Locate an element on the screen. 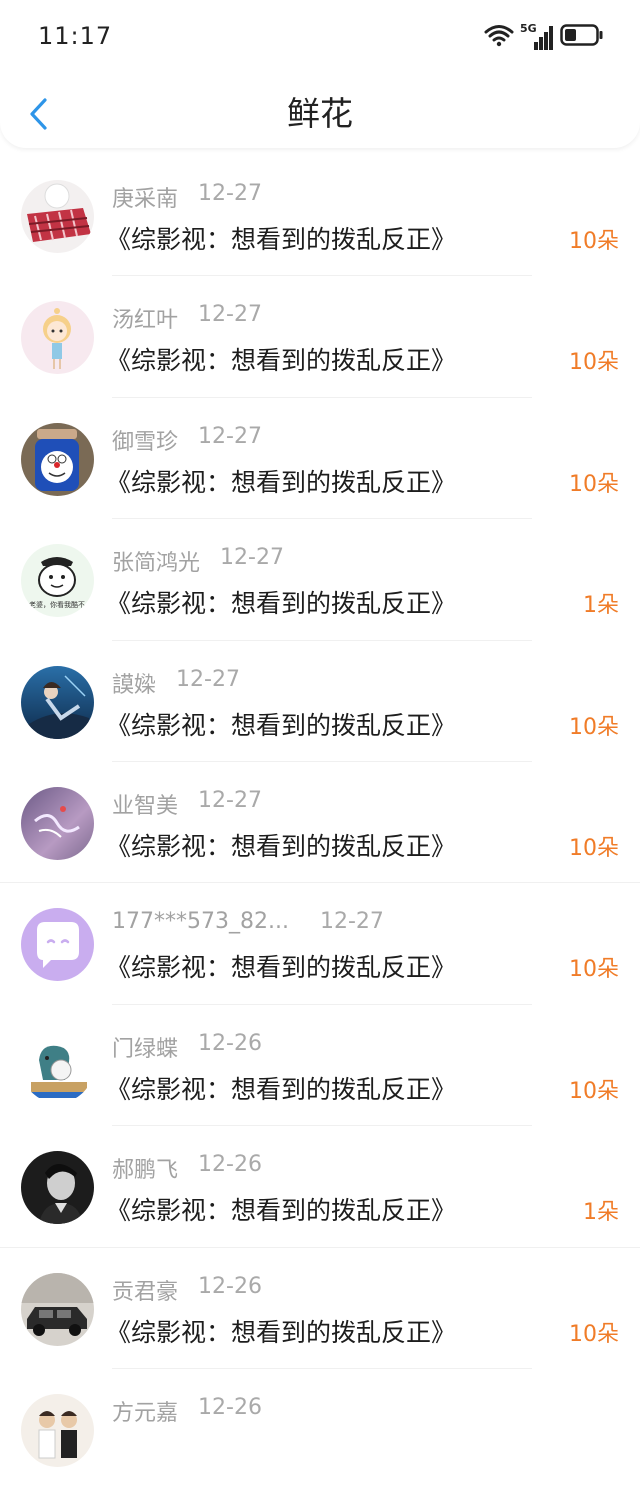  list-item: 汤红叶 12-27 《综影视：想看到的拨乱反正》 10朵 is located at coordinates (320, 337).